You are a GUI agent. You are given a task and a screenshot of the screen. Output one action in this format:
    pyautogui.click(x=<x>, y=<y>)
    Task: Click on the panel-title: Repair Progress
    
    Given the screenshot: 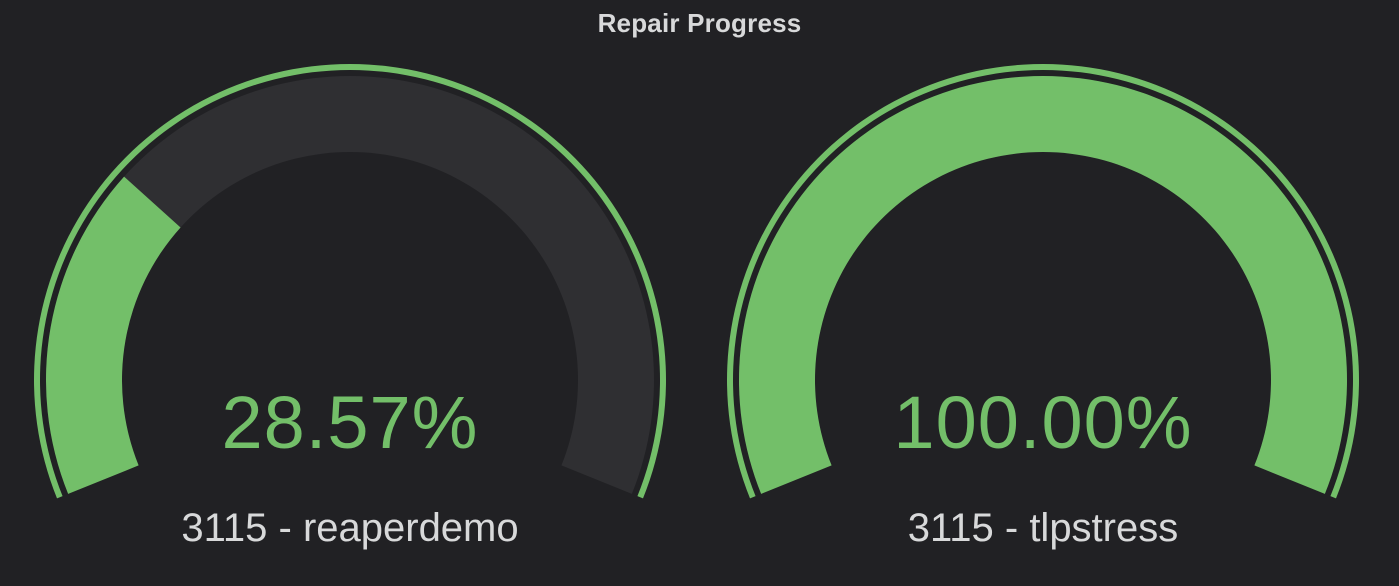 What is the action you would take?
    pyautogui.click(x=699, y=23)
    